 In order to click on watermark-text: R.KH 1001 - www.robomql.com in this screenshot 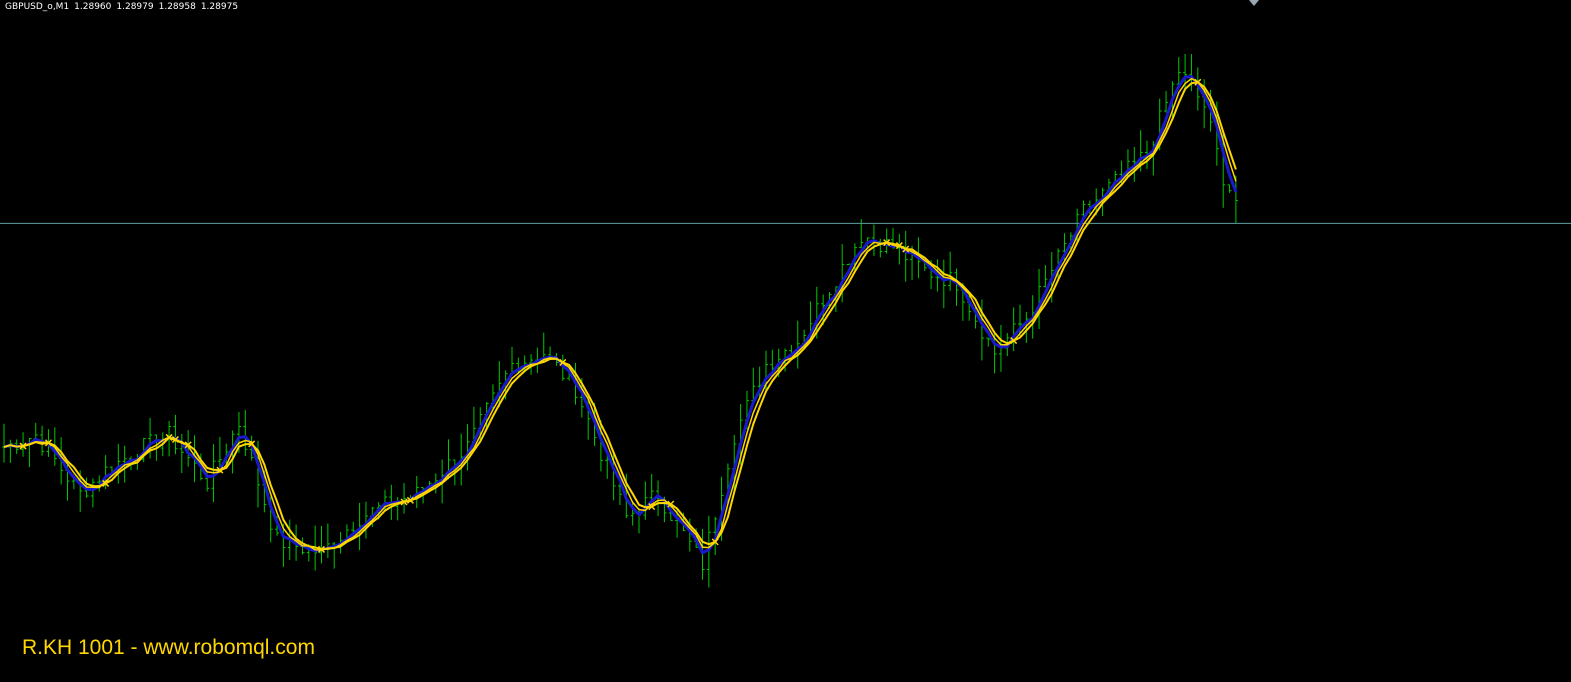, I will do `click(168, 647)`.